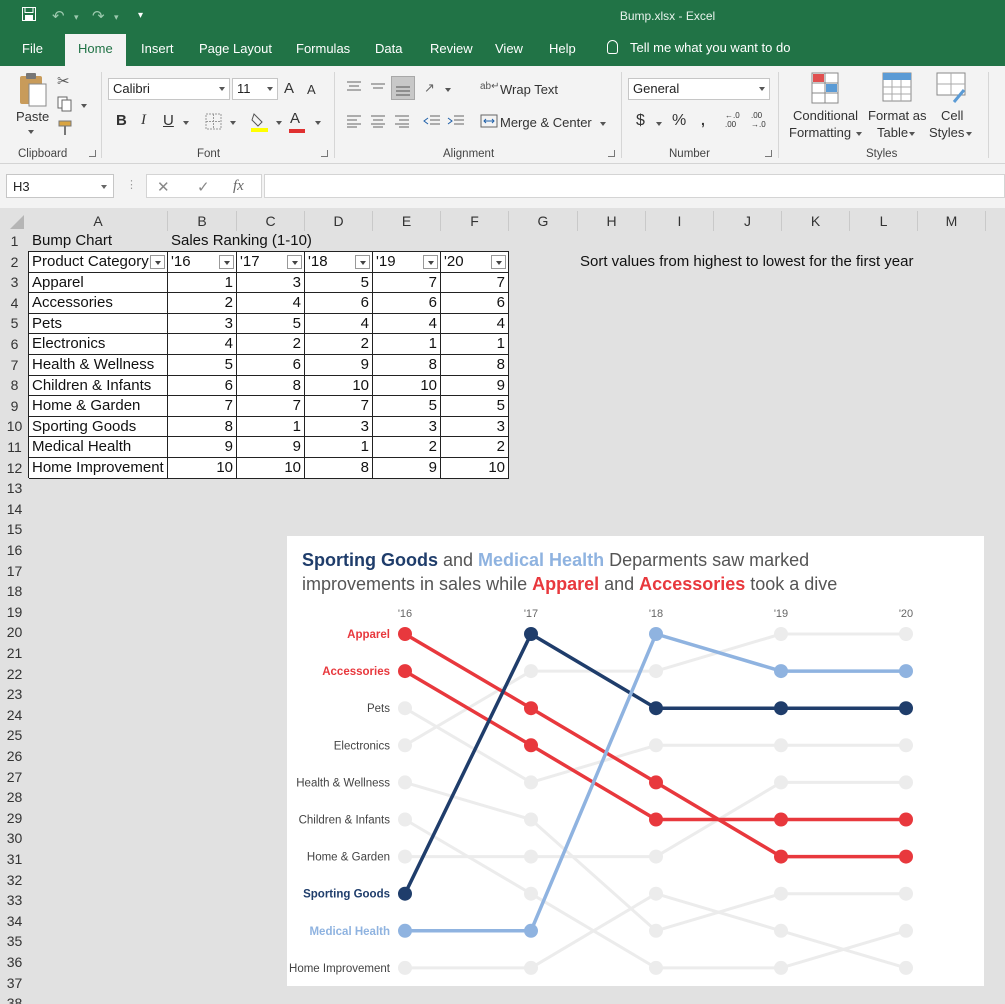 This screenshot has height=1004, width=1005. Describe the element at coordinates (98, 427) in the screenshot. I see `table-cell-category: Sporting Goods` at that location.